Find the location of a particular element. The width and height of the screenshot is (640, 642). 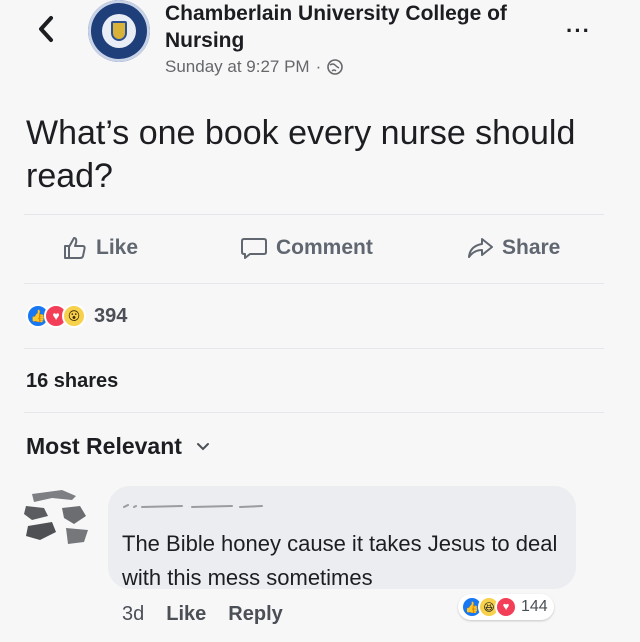

share-arrow-icon is located at coordinates (480, 248).